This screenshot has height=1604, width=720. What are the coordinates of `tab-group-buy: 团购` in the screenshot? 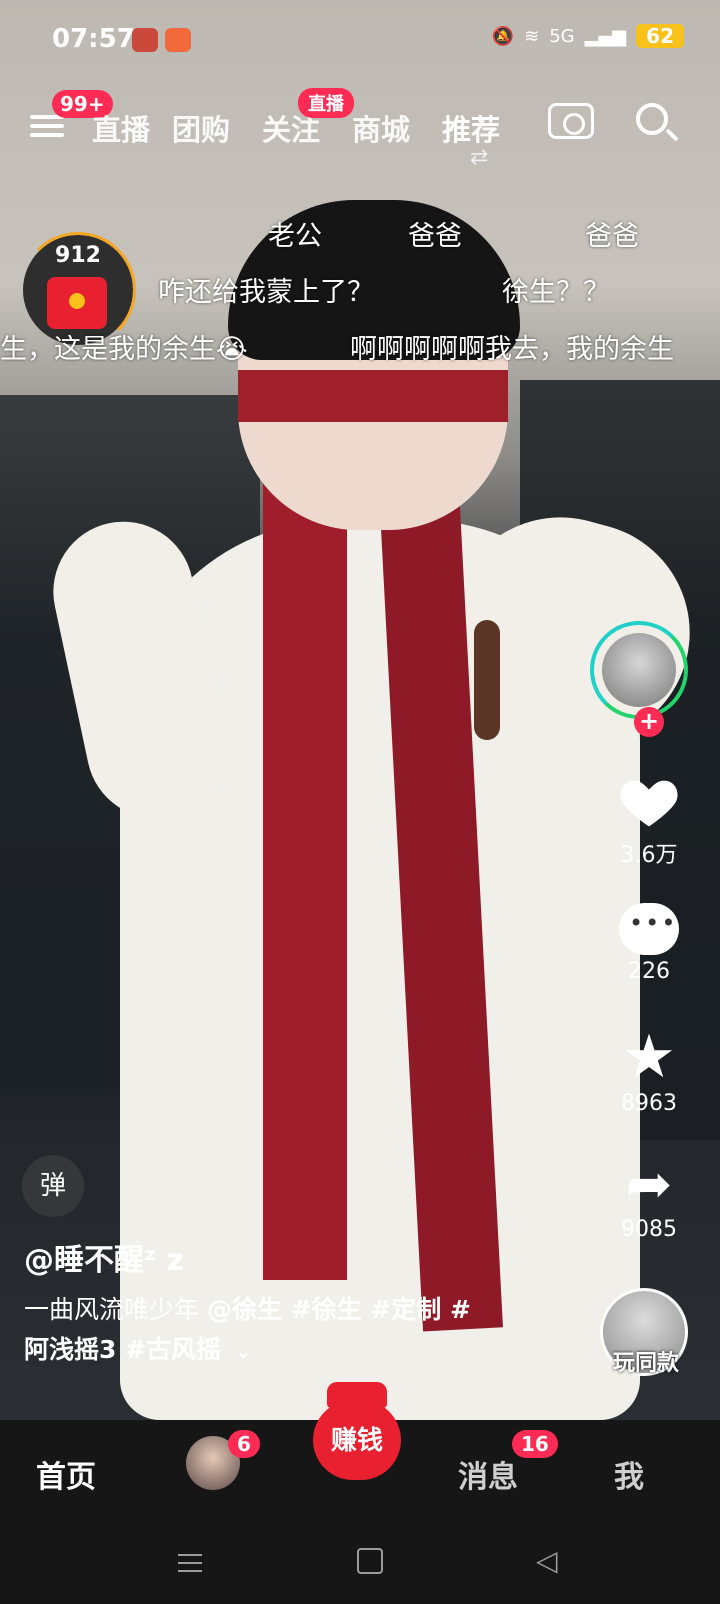 It's located at (201, 128).